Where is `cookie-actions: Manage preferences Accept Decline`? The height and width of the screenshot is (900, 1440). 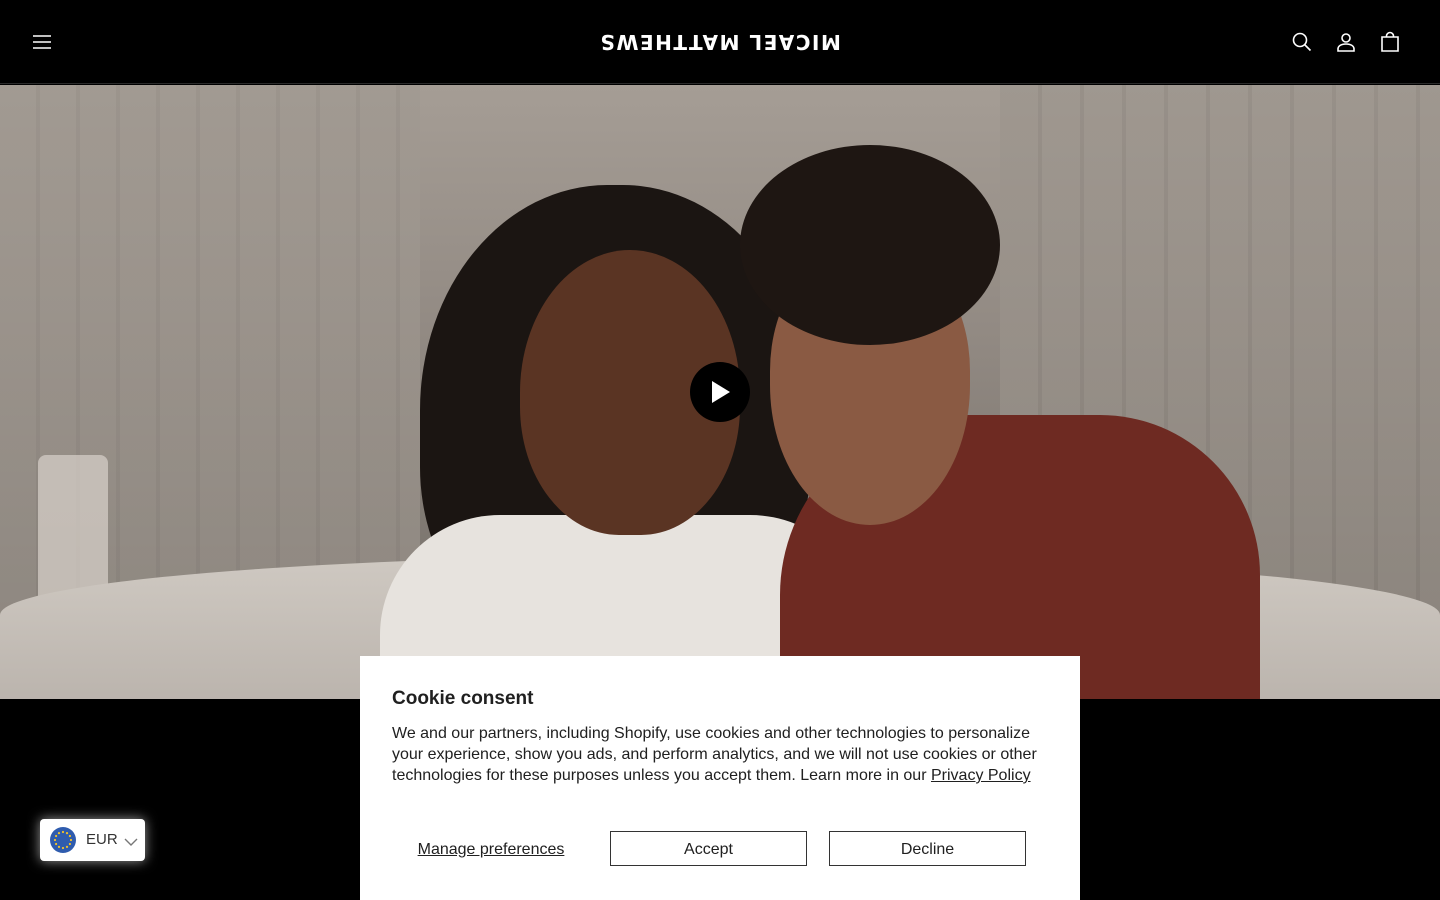
cookie-actions: Manage preferences Accept Decline is located at coordinates (732, 850).